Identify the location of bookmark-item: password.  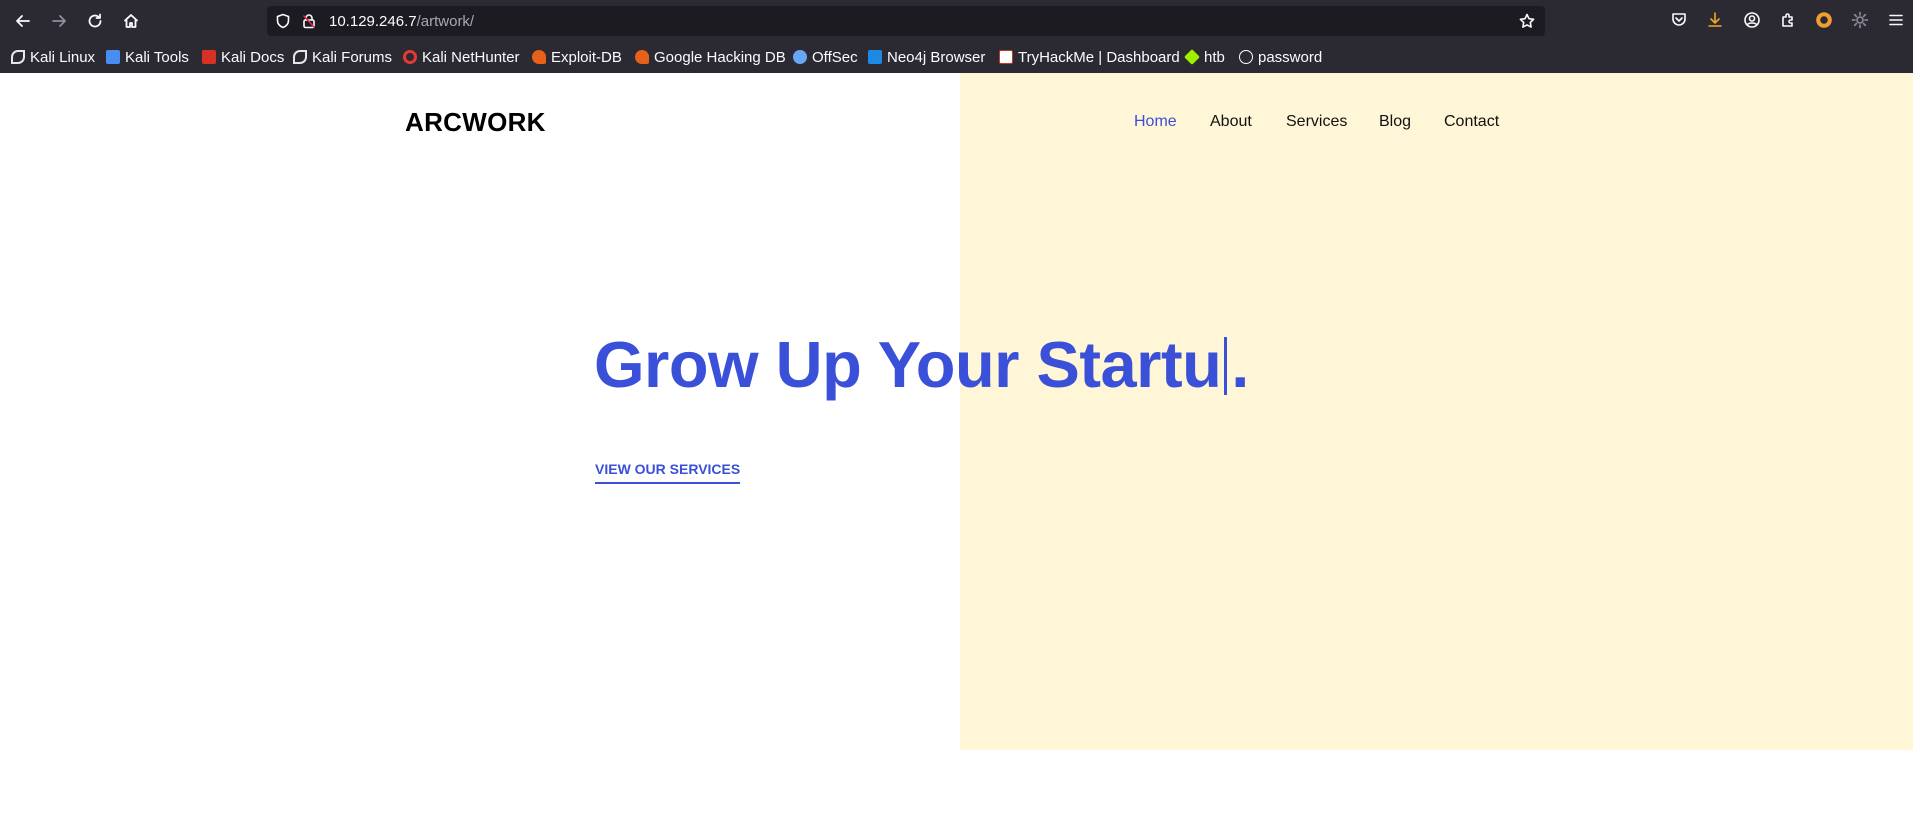
(1280, 57).